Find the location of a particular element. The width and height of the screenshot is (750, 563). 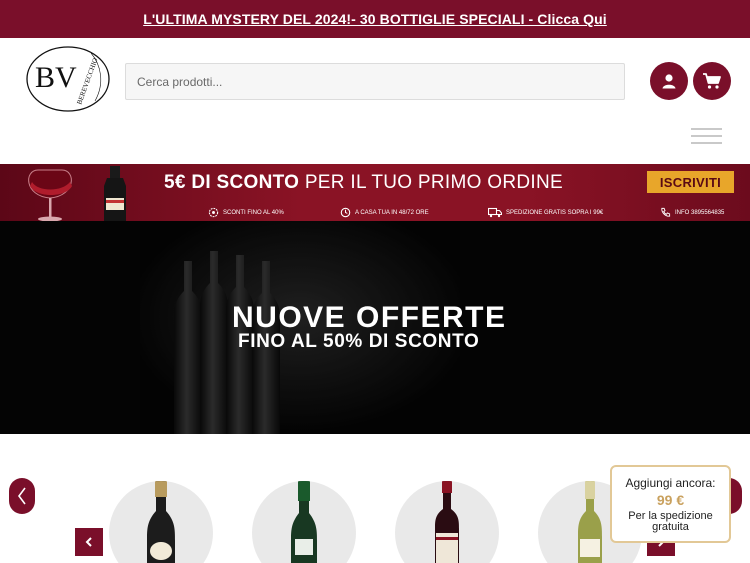

promo-headline-bold: 5€ DI SCONTO is located at coordinates (232, 182).